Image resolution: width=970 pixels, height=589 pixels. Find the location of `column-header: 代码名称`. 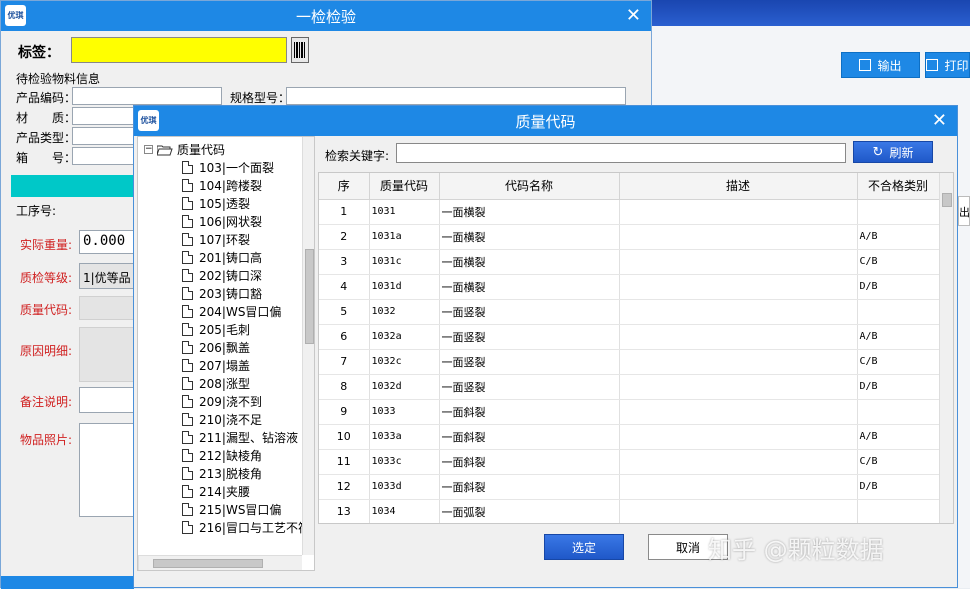

column-header: 代码名称 is located at coordinates (529, 186).